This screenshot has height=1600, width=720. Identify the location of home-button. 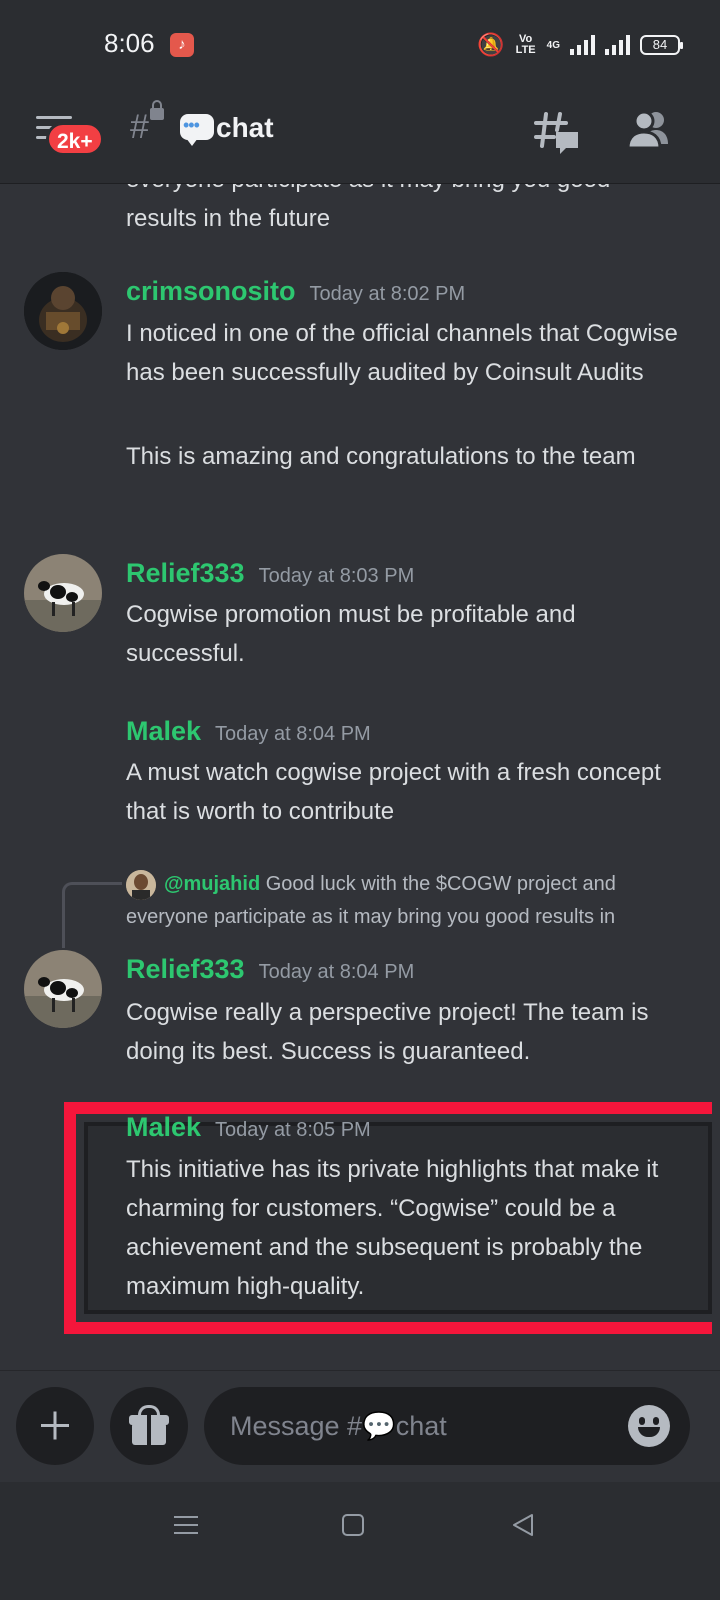
(353, 1525).